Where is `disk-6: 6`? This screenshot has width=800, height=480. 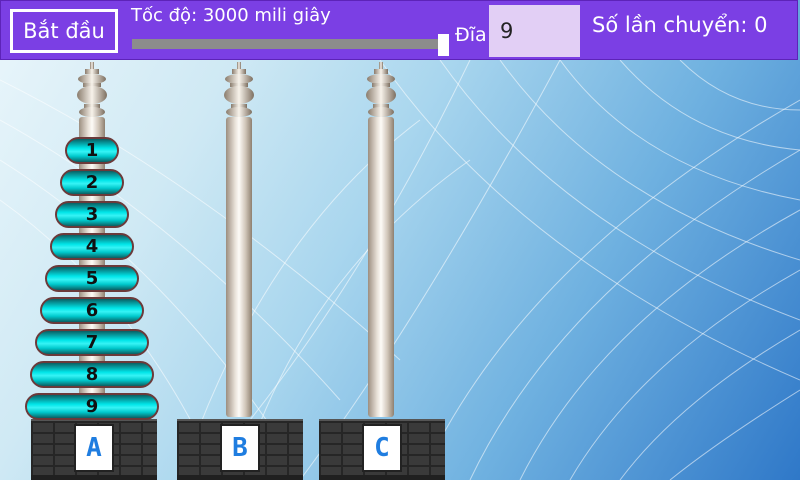
disk-6: 6 is located at coordinates (92, 310).